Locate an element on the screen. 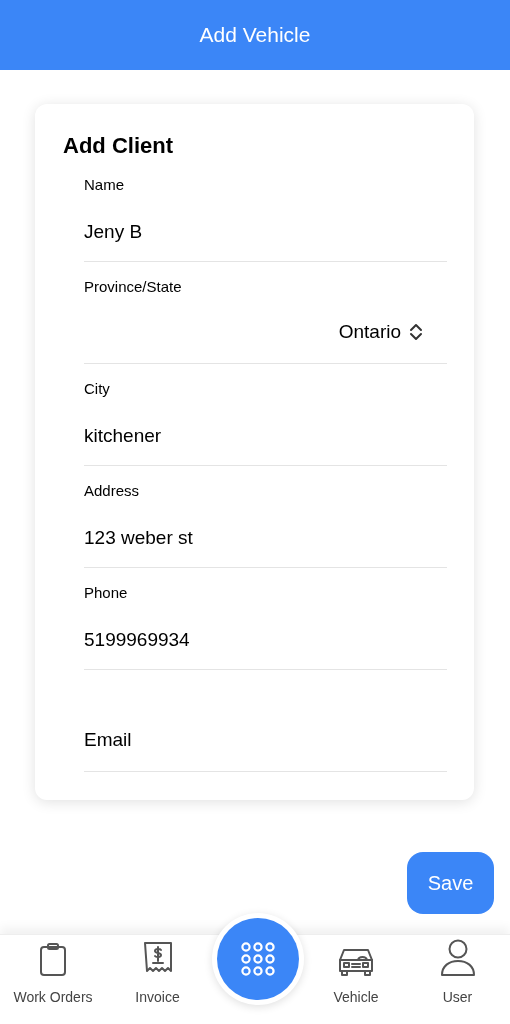 Image resolution: width=510 pixels, height=1024 pixels. field-label: Phone is located at coordinates (106, 593).